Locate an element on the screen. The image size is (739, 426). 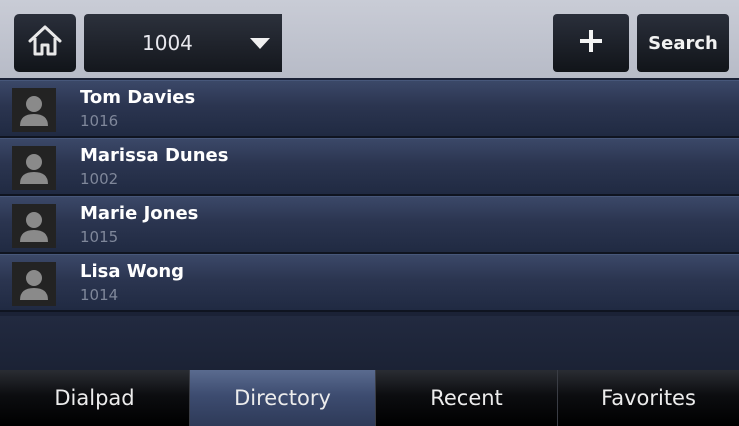
contact-number: 1015 is located at coordinates (99, 237).